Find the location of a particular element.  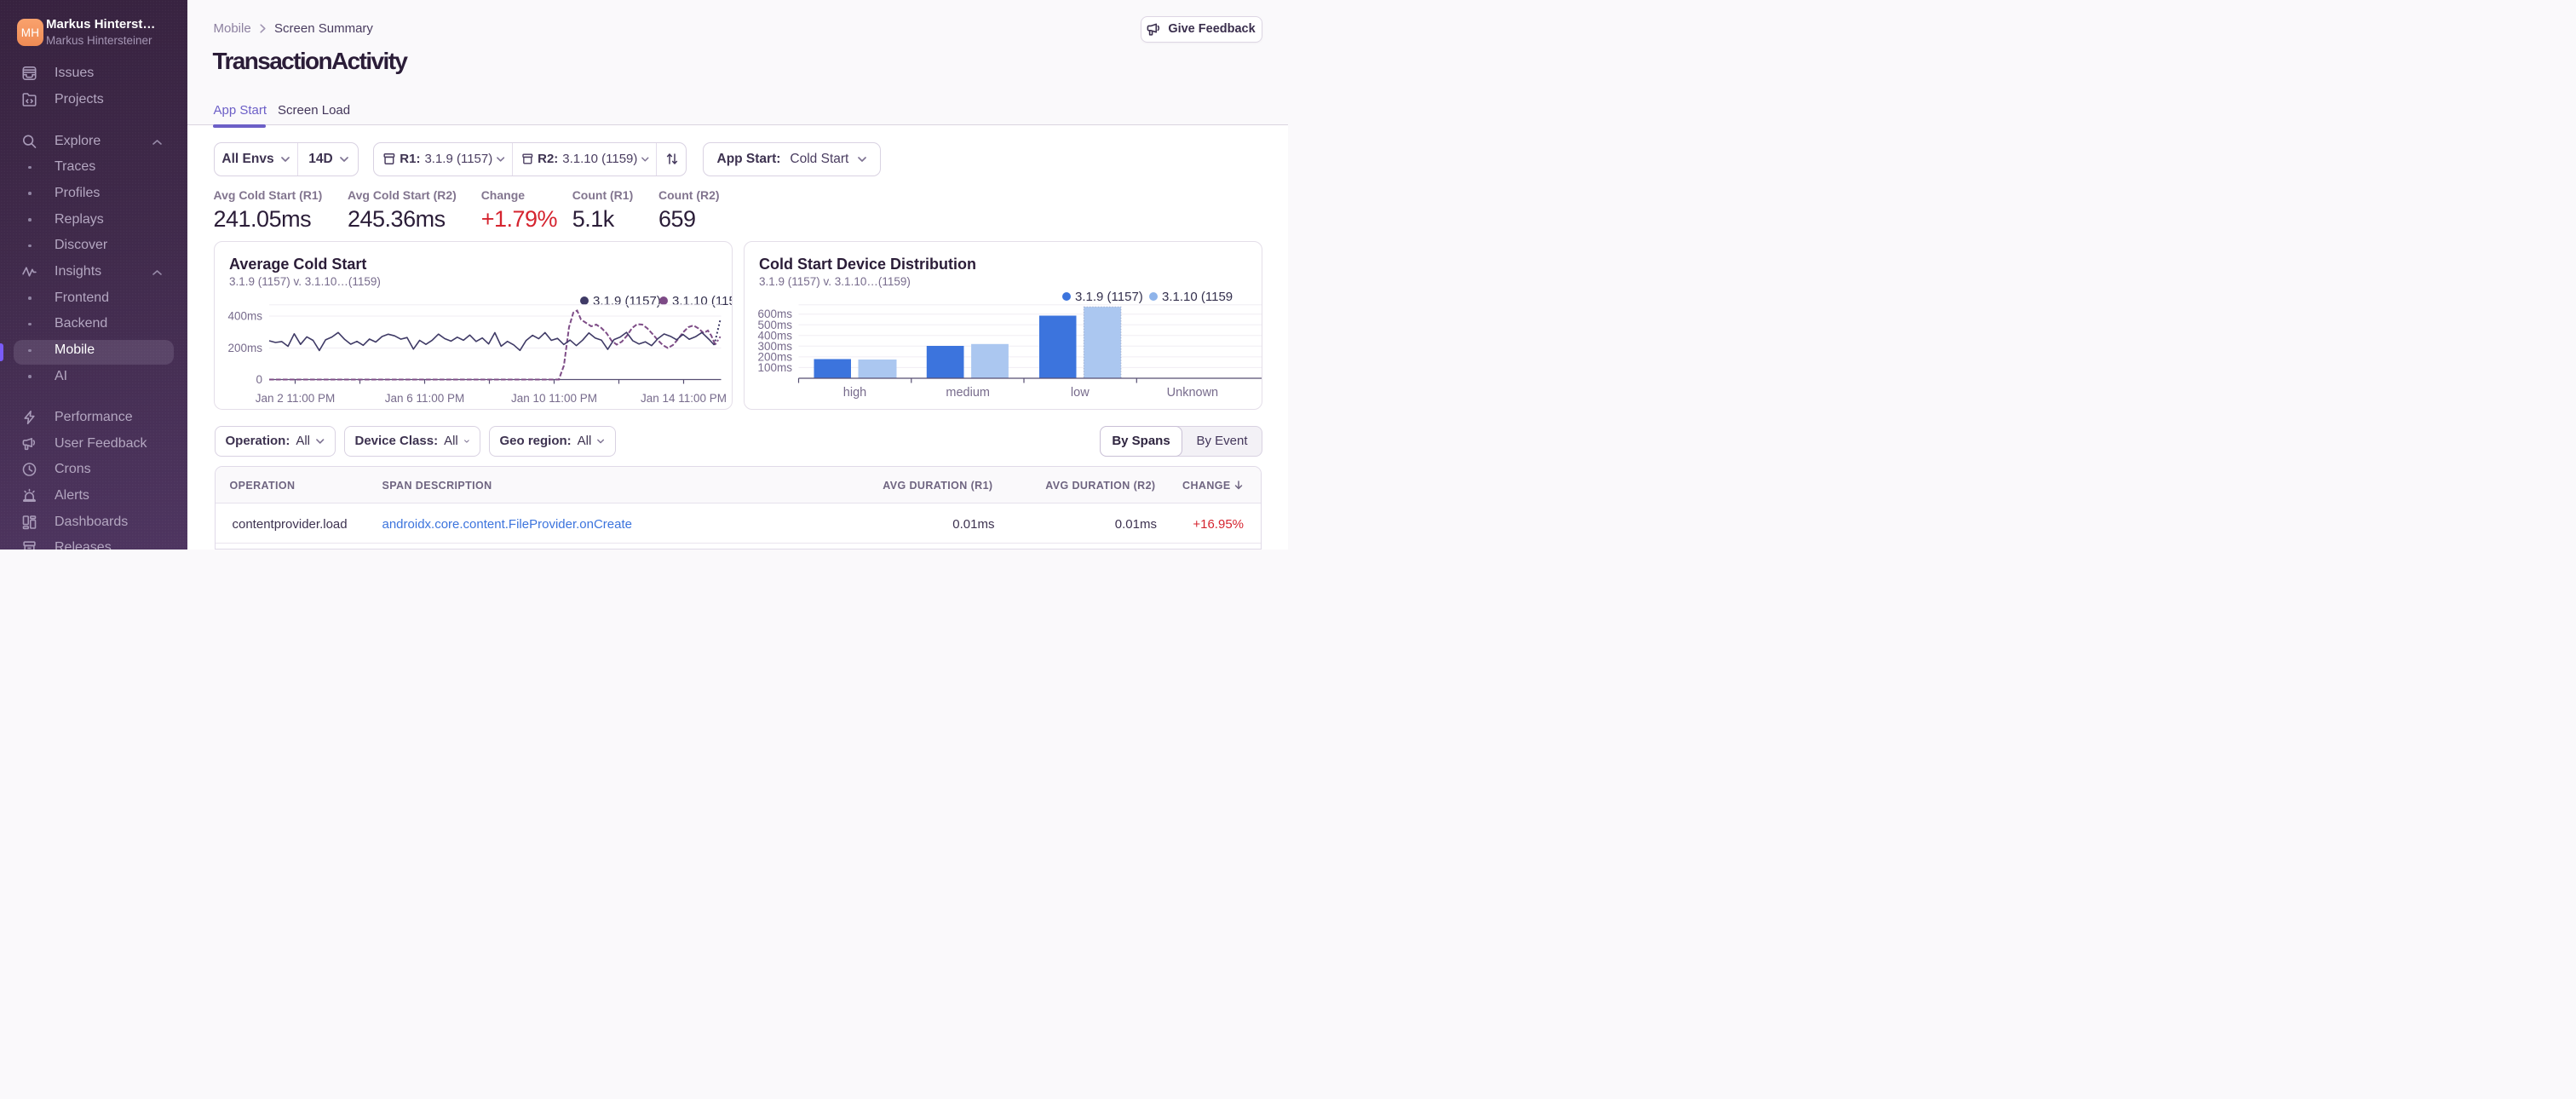

svg-text: Jan 6 11:00 PM is located at coordinates (424, 398).